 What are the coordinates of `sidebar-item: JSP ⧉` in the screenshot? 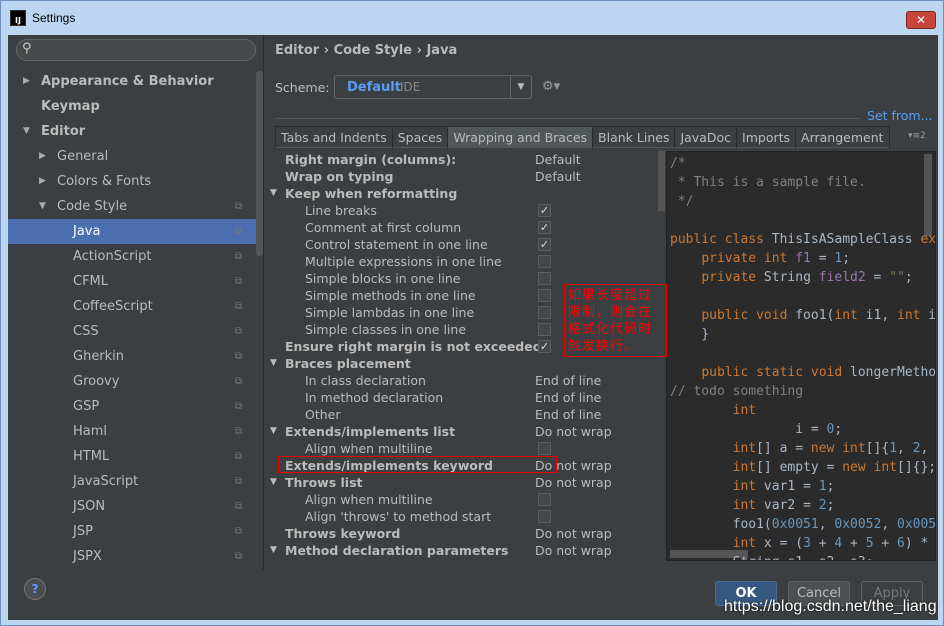 It's located at (132, 531).